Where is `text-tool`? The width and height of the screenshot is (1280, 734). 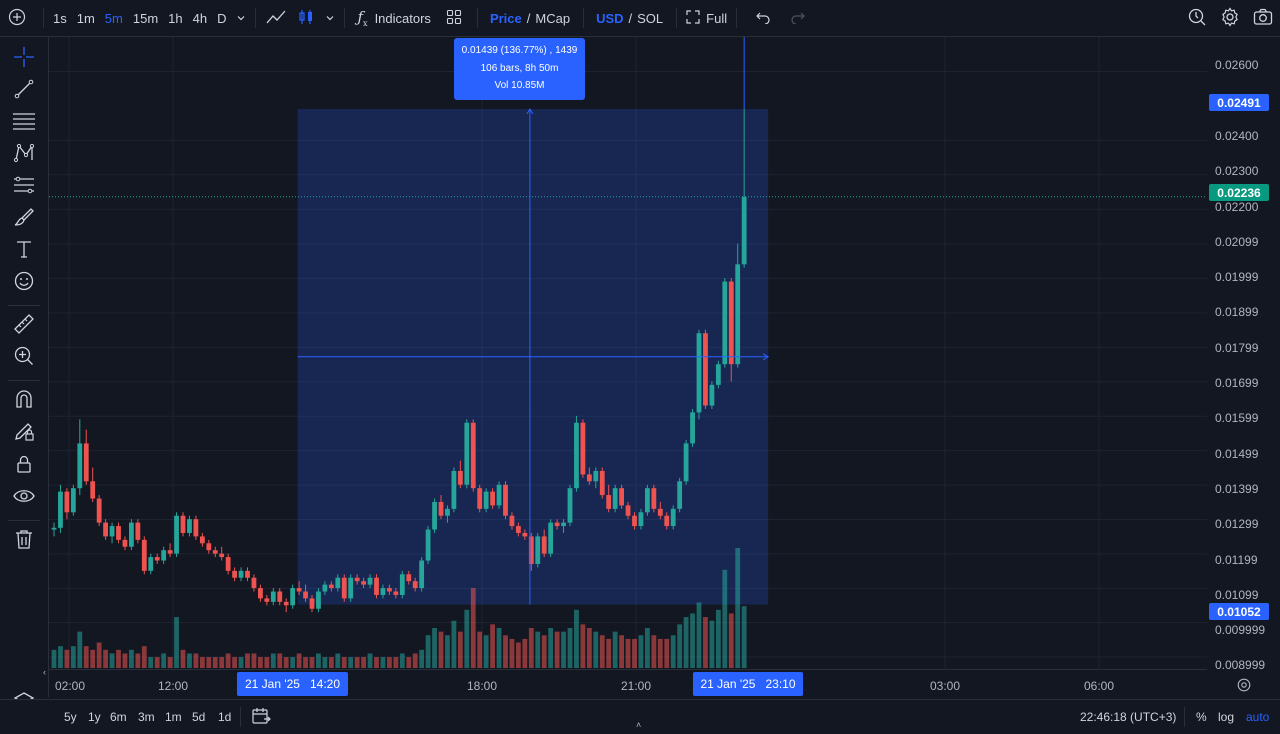 text-tool is located at coordinates (24, 251).